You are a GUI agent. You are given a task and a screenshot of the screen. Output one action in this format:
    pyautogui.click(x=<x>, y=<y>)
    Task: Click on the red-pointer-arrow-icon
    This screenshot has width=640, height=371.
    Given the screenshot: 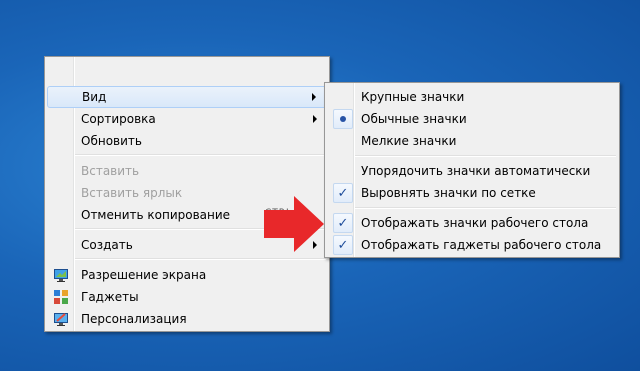 What is the action you would take?
    pyautogui.click(x=294, y=224)
    